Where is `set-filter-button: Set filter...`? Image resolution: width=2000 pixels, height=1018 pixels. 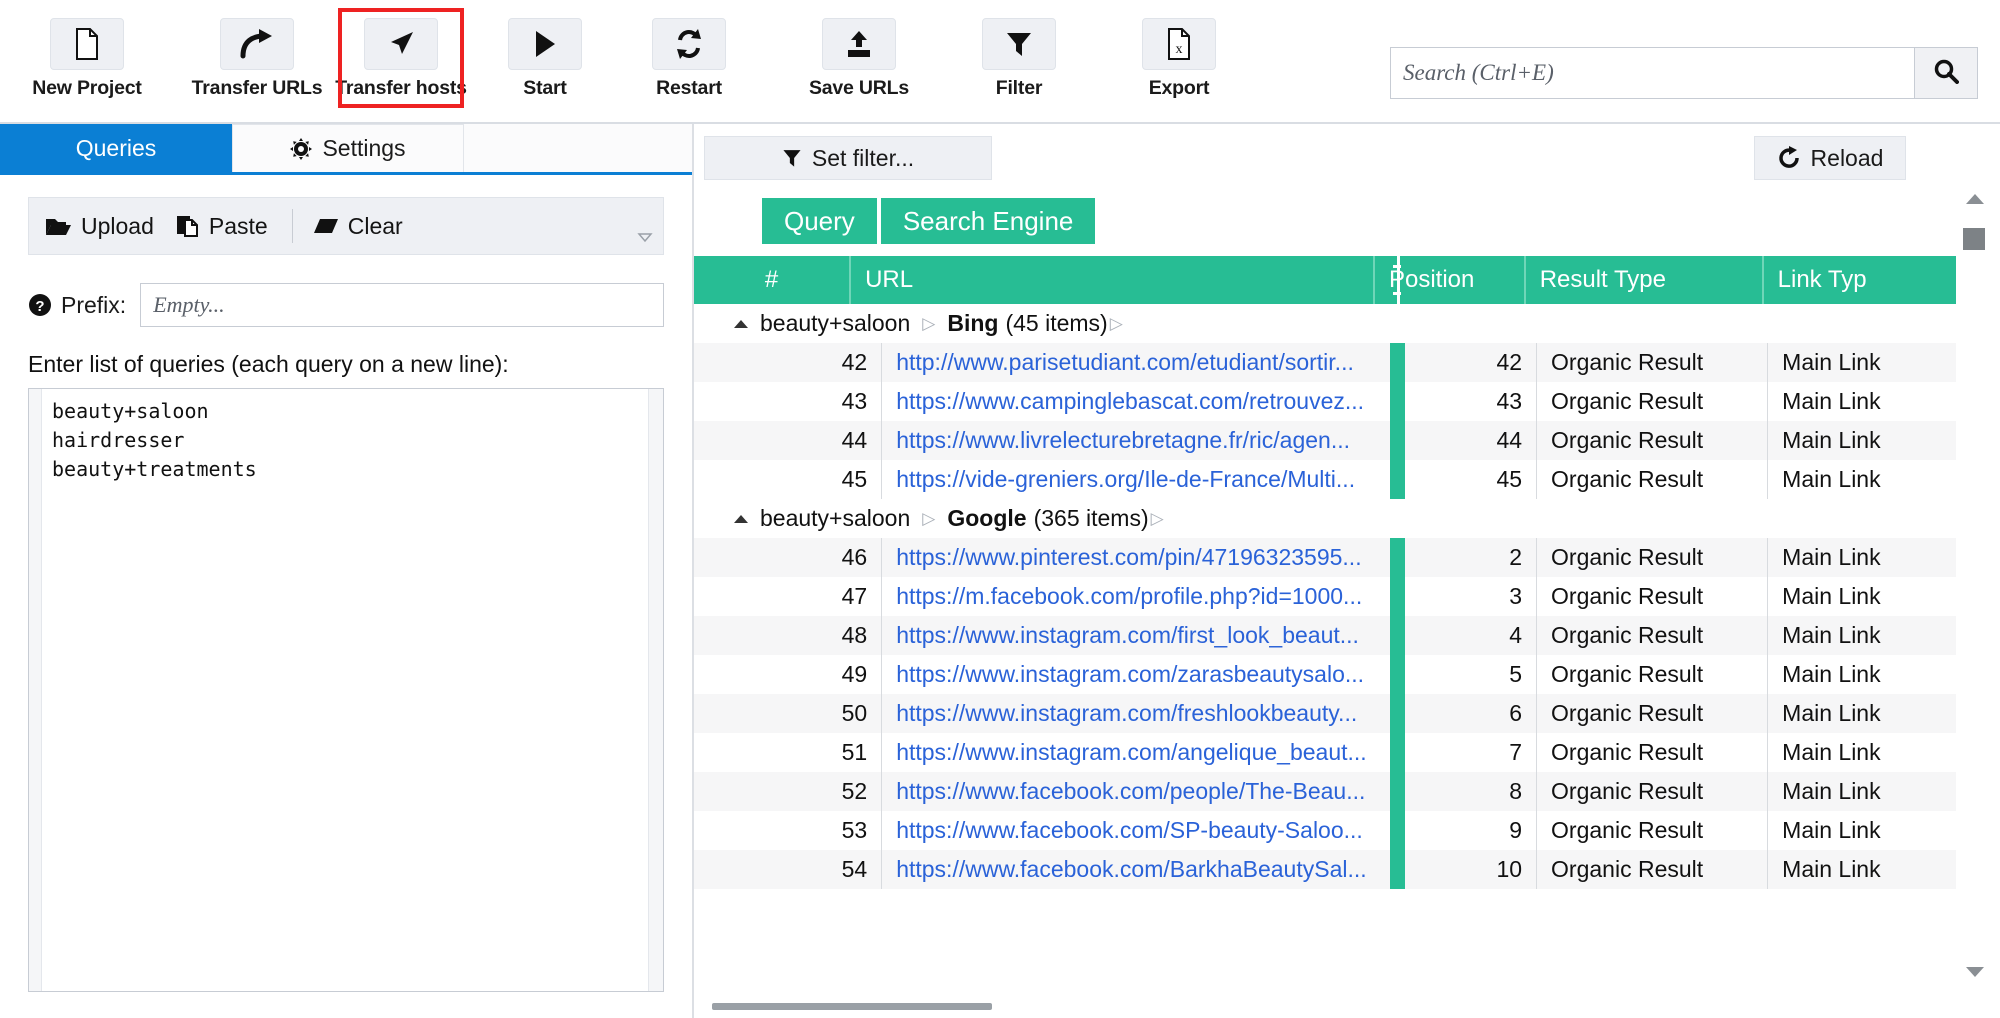 set-filter-button: Set filter... is located at coordinates (848, 158).